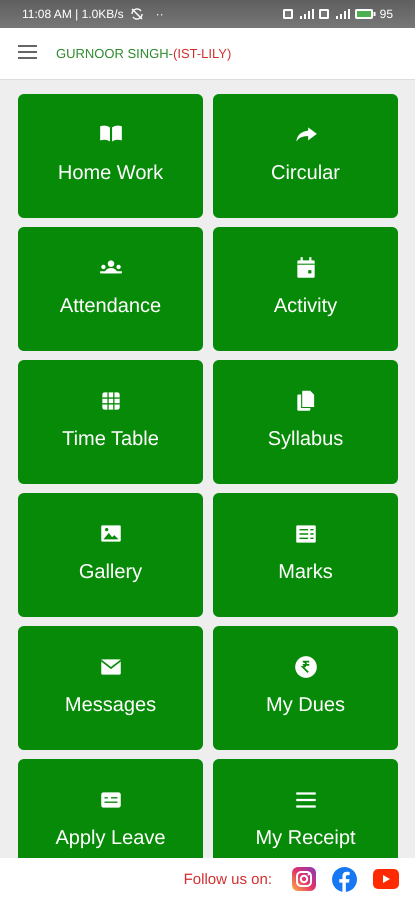 The width and height of the screenshot is (415, 900). Describe the element at coordinates (110, 156) in the screenshot. I see `menu-tile: Home Work` at that location.